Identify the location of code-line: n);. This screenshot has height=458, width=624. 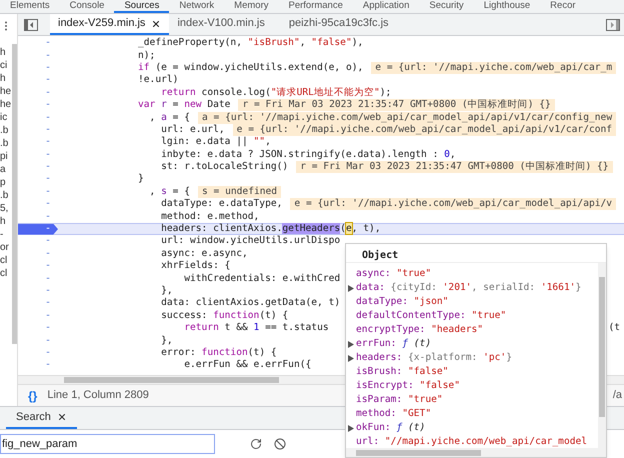
(147, 56).